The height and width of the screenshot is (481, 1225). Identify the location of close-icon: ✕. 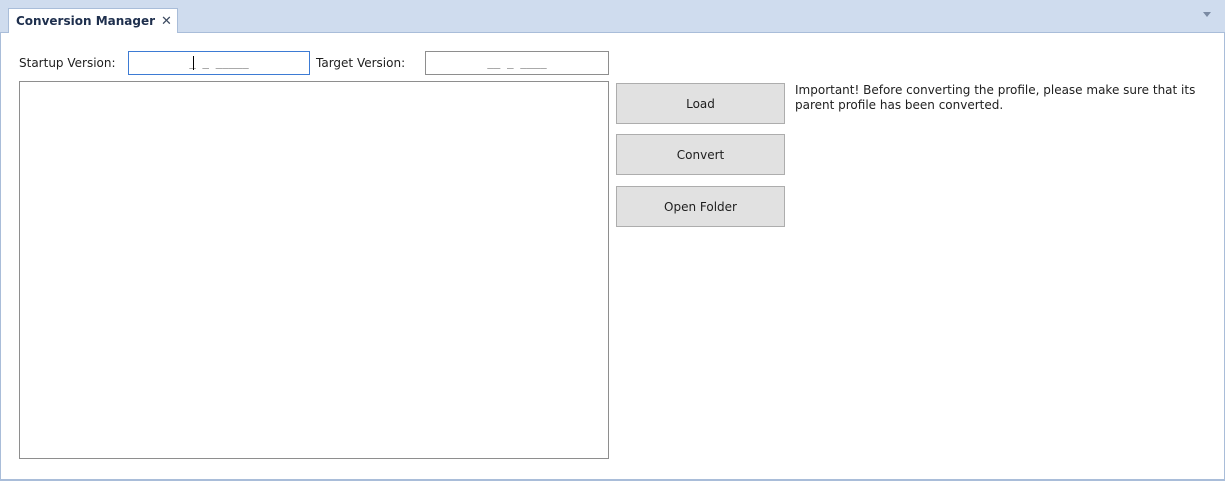
(166, 21).